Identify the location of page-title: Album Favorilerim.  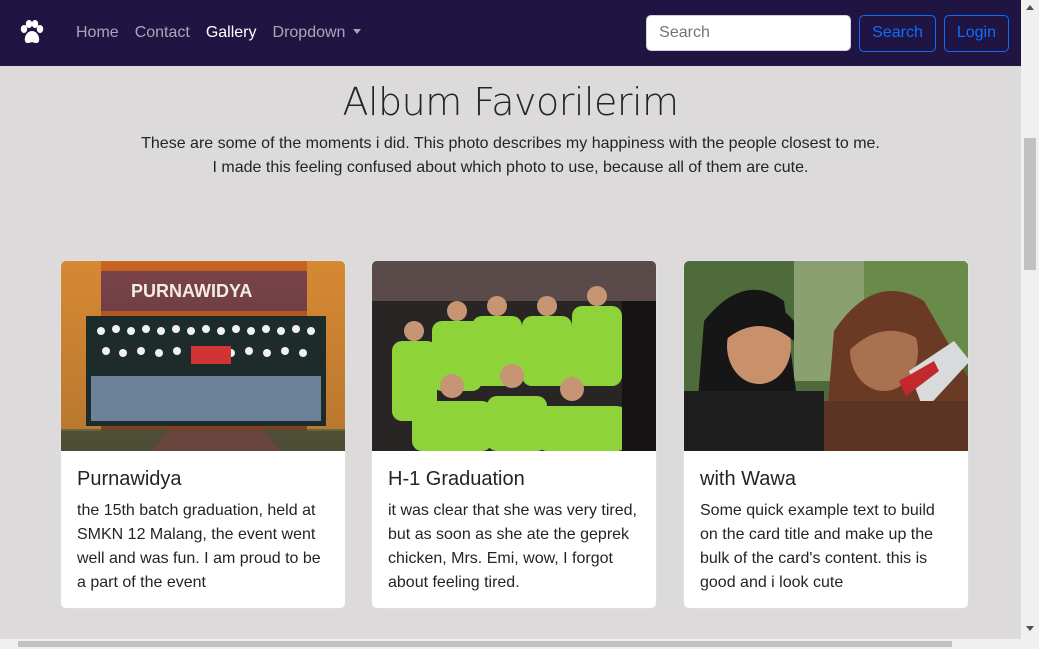
(510, 102).